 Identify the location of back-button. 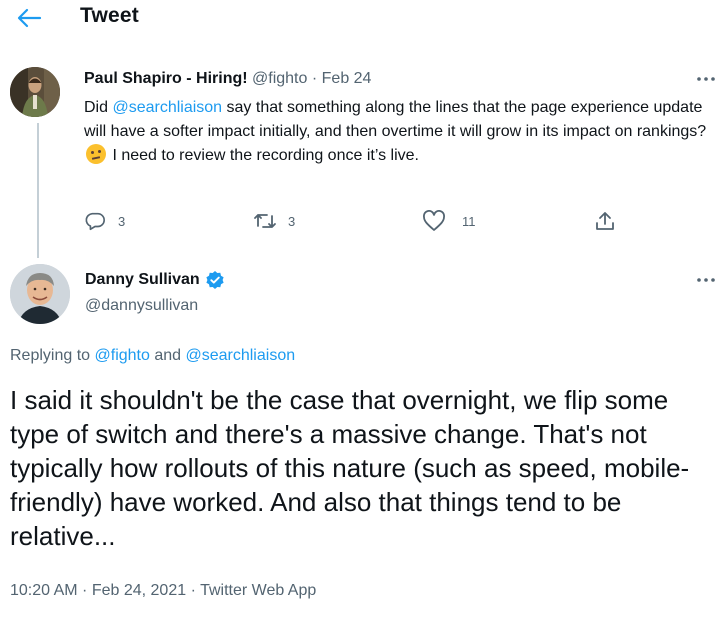
(29, 18).